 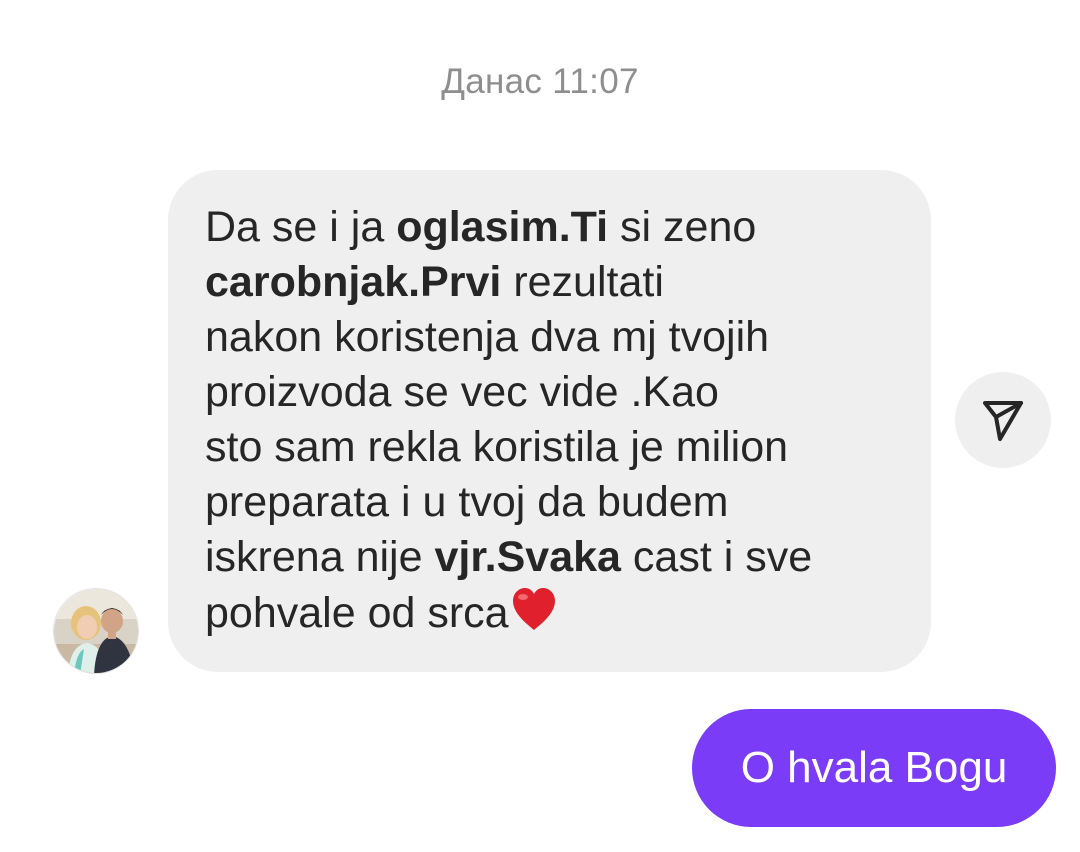 I want to click on message-text: iskrena nije, so click(x=320, y=557).